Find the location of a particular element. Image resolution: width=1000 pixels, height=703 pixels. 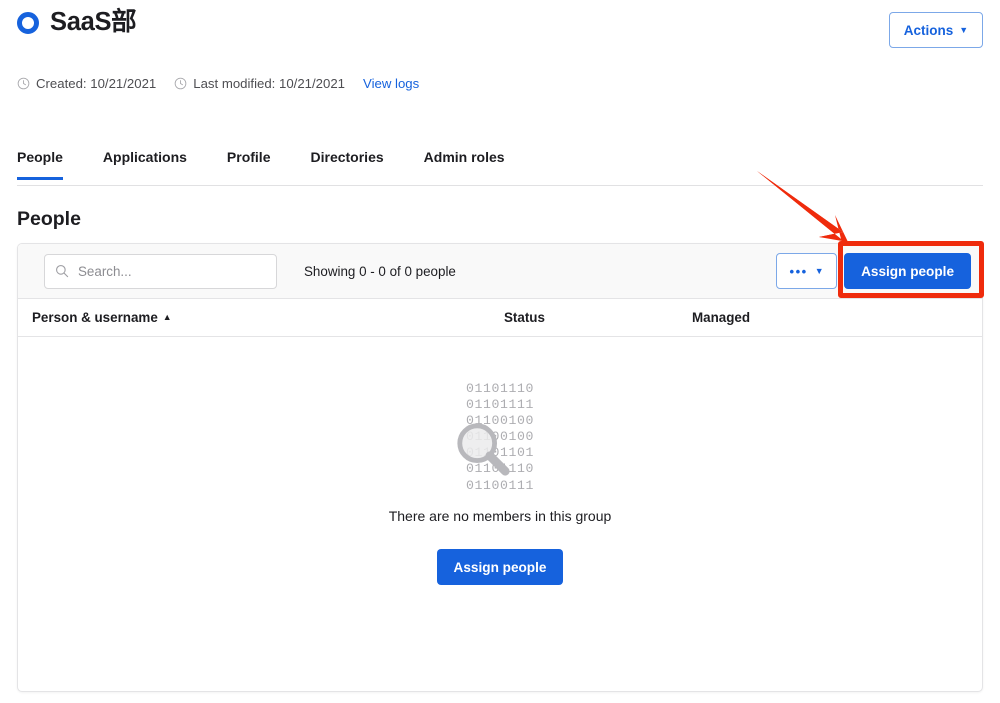

created-label: Created: 10/21/2021 is located at coordinates (96, 83).